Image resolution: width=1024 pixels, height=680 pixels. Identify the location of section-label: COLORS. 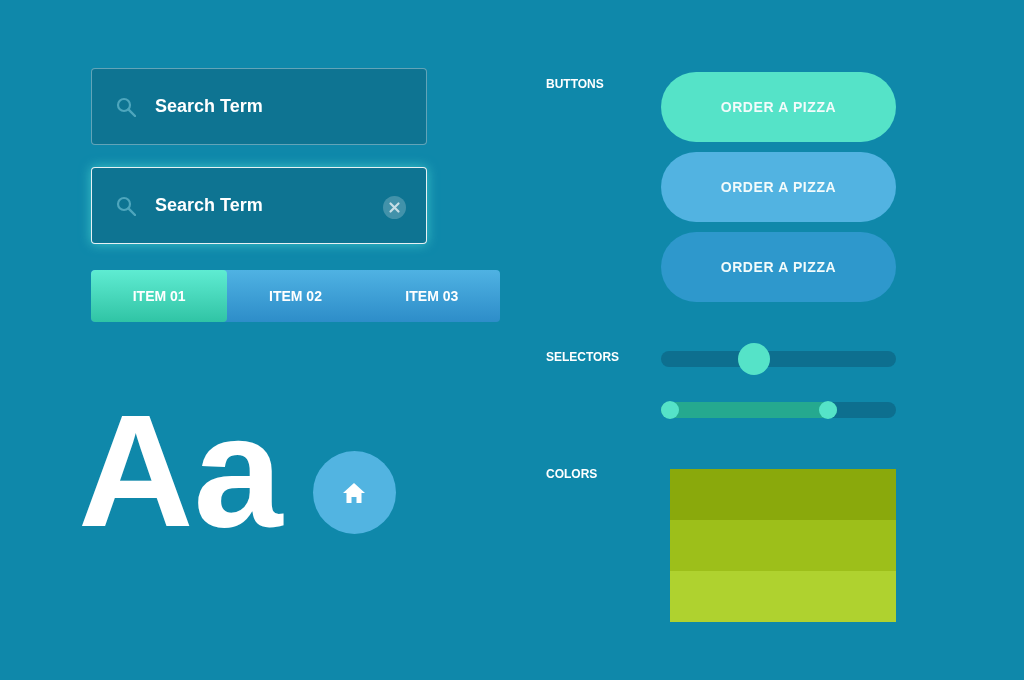
(572, 474).